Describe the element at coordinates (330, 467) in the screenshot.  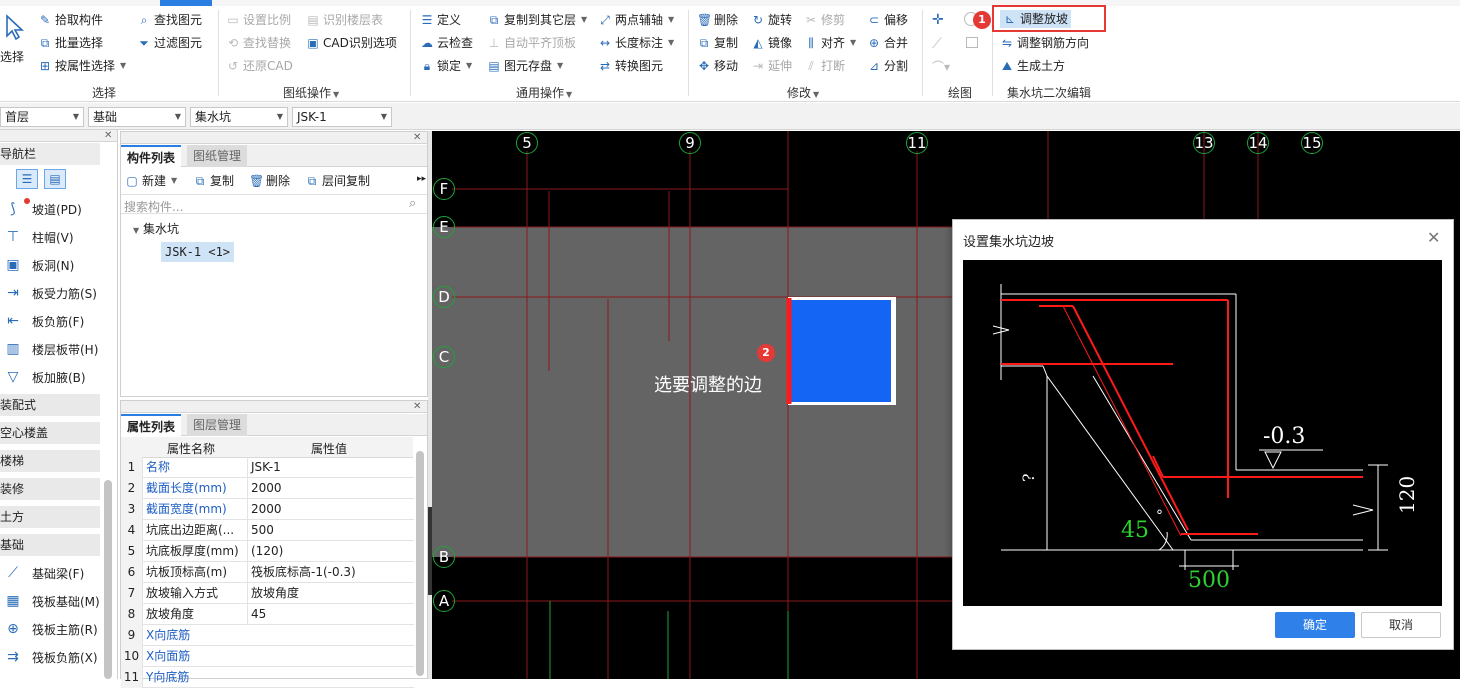
I see `property-value: JSK-1` at that location.